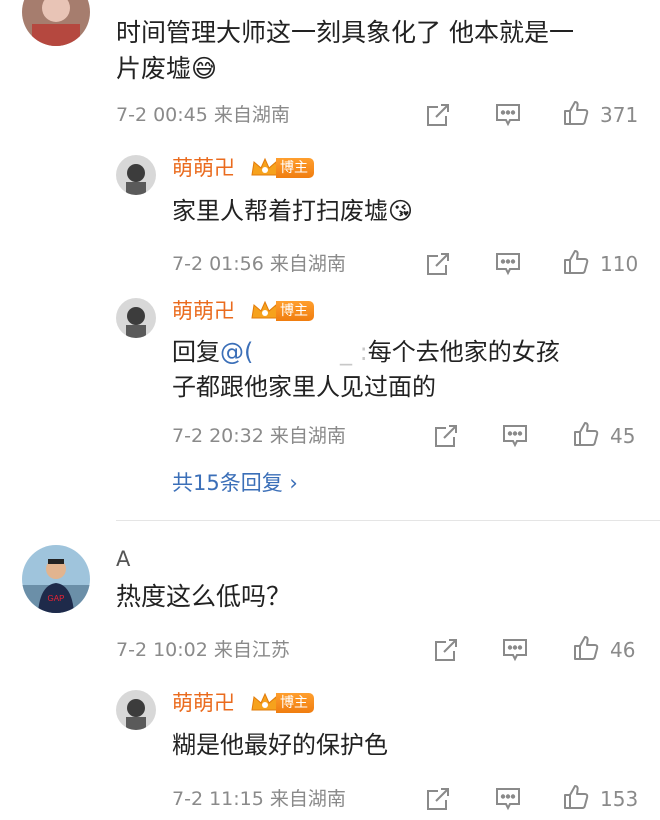  What do you see at coordinates (304, 387) in the screenshot?
I see `reply-text-line2: 子都跟他家里人见过面的` at bounding box center [304, 387].